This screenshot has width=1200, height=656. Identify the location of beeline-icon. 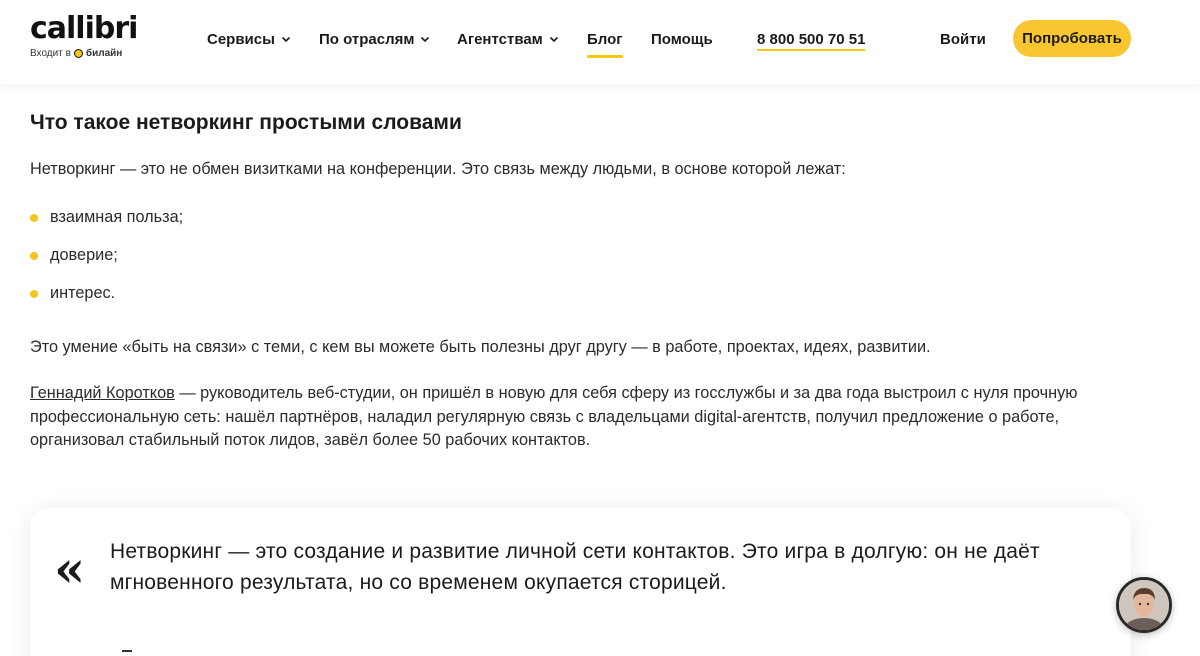
(78, 53).